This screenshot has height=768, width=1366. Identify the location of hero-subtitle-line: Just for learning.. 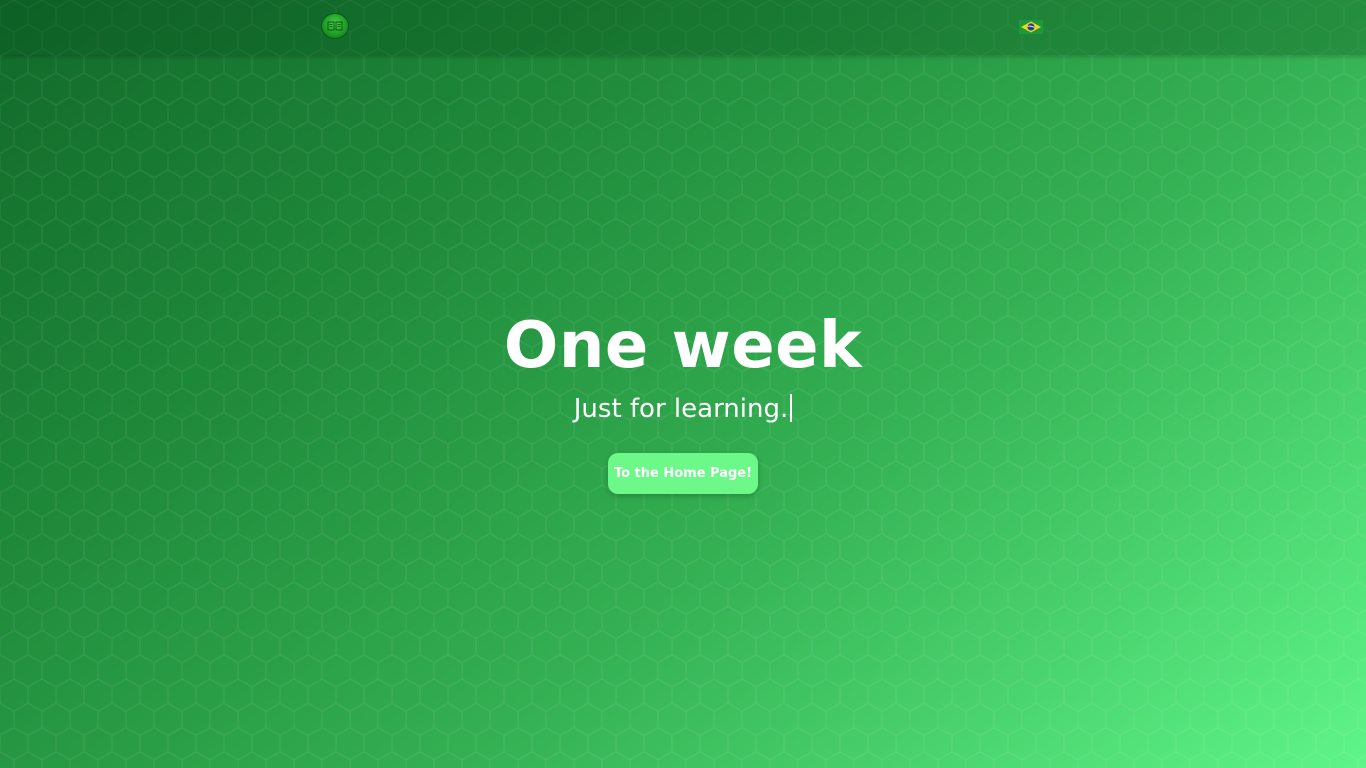
(683, 409).